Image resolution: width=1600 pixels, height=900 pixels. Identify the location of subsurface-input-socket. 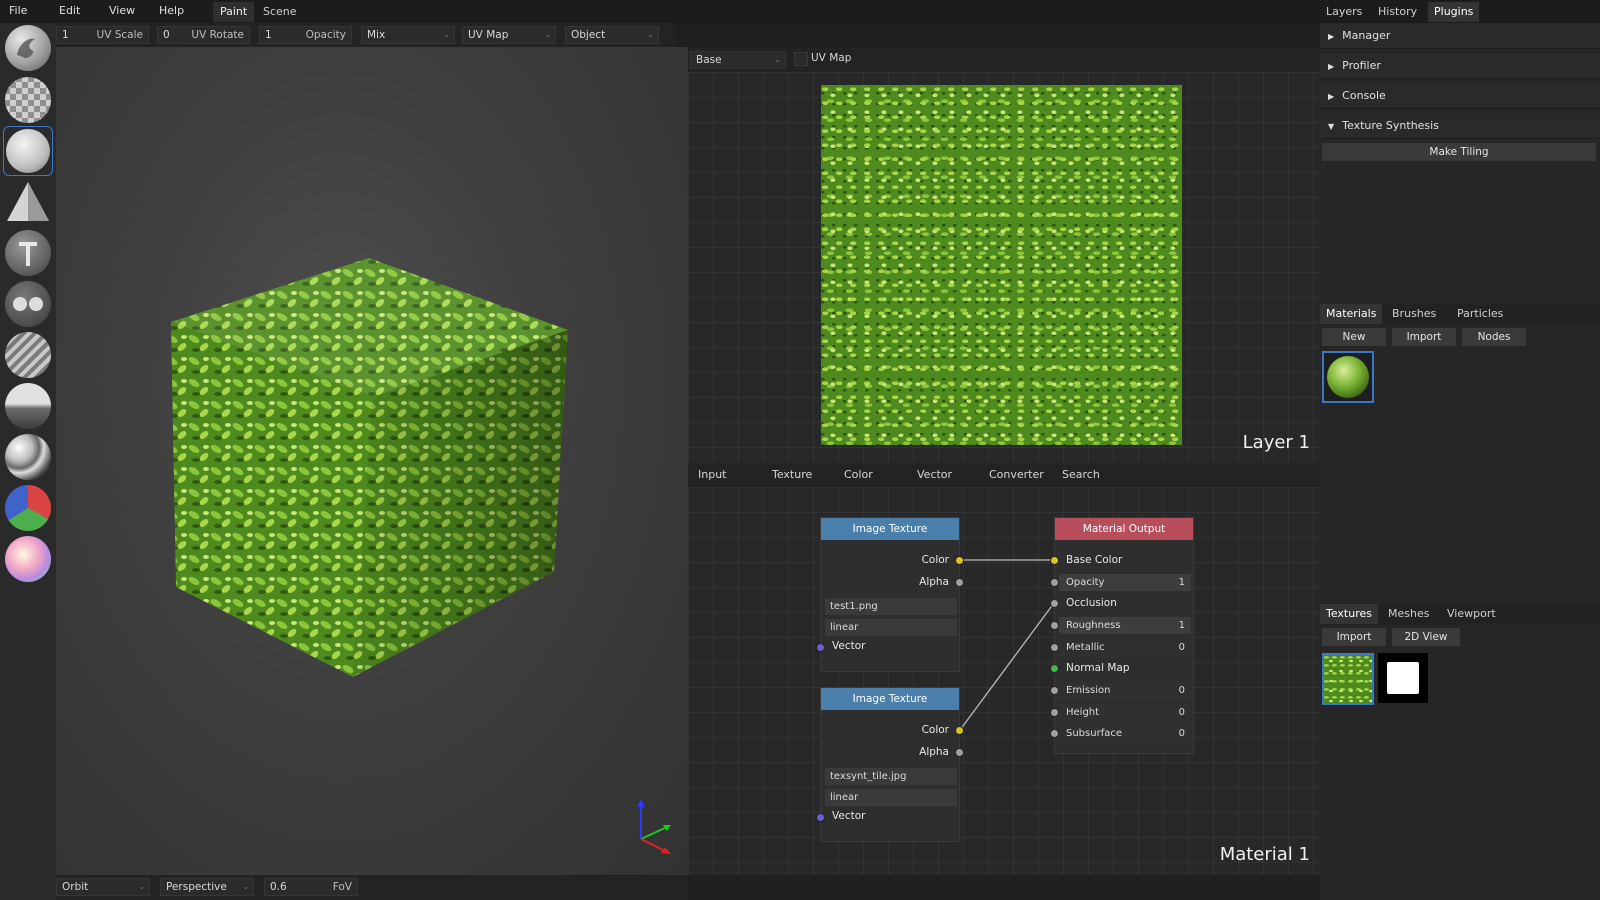
(1054, 733).